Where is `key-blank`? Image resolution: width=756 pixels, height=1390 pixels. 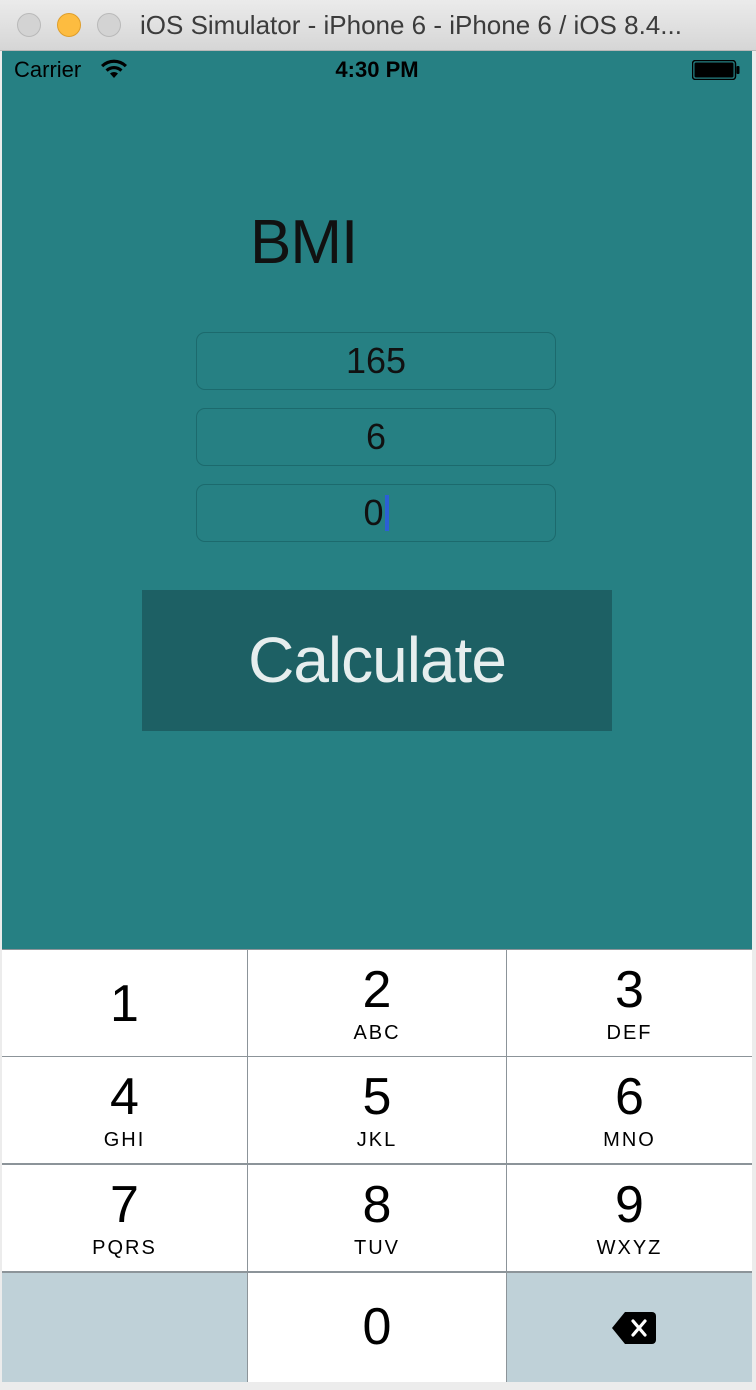
key-blank is located at coordinates (124, 1327).